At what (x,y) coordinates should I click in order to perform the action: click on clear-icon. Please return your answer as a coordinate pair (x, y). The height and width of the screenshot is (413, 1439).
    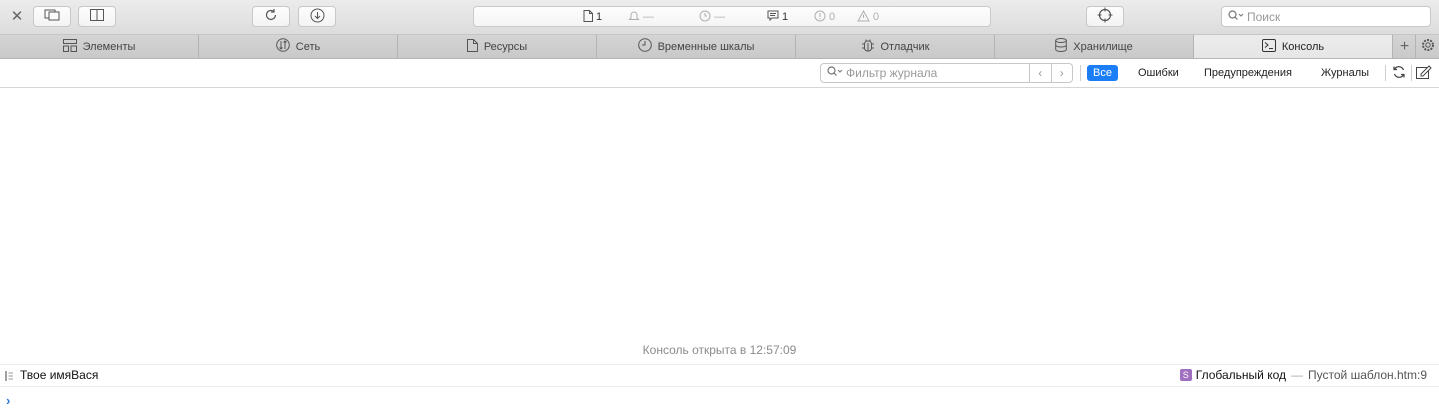
    Looking at the image, I should click on (1424, 73).